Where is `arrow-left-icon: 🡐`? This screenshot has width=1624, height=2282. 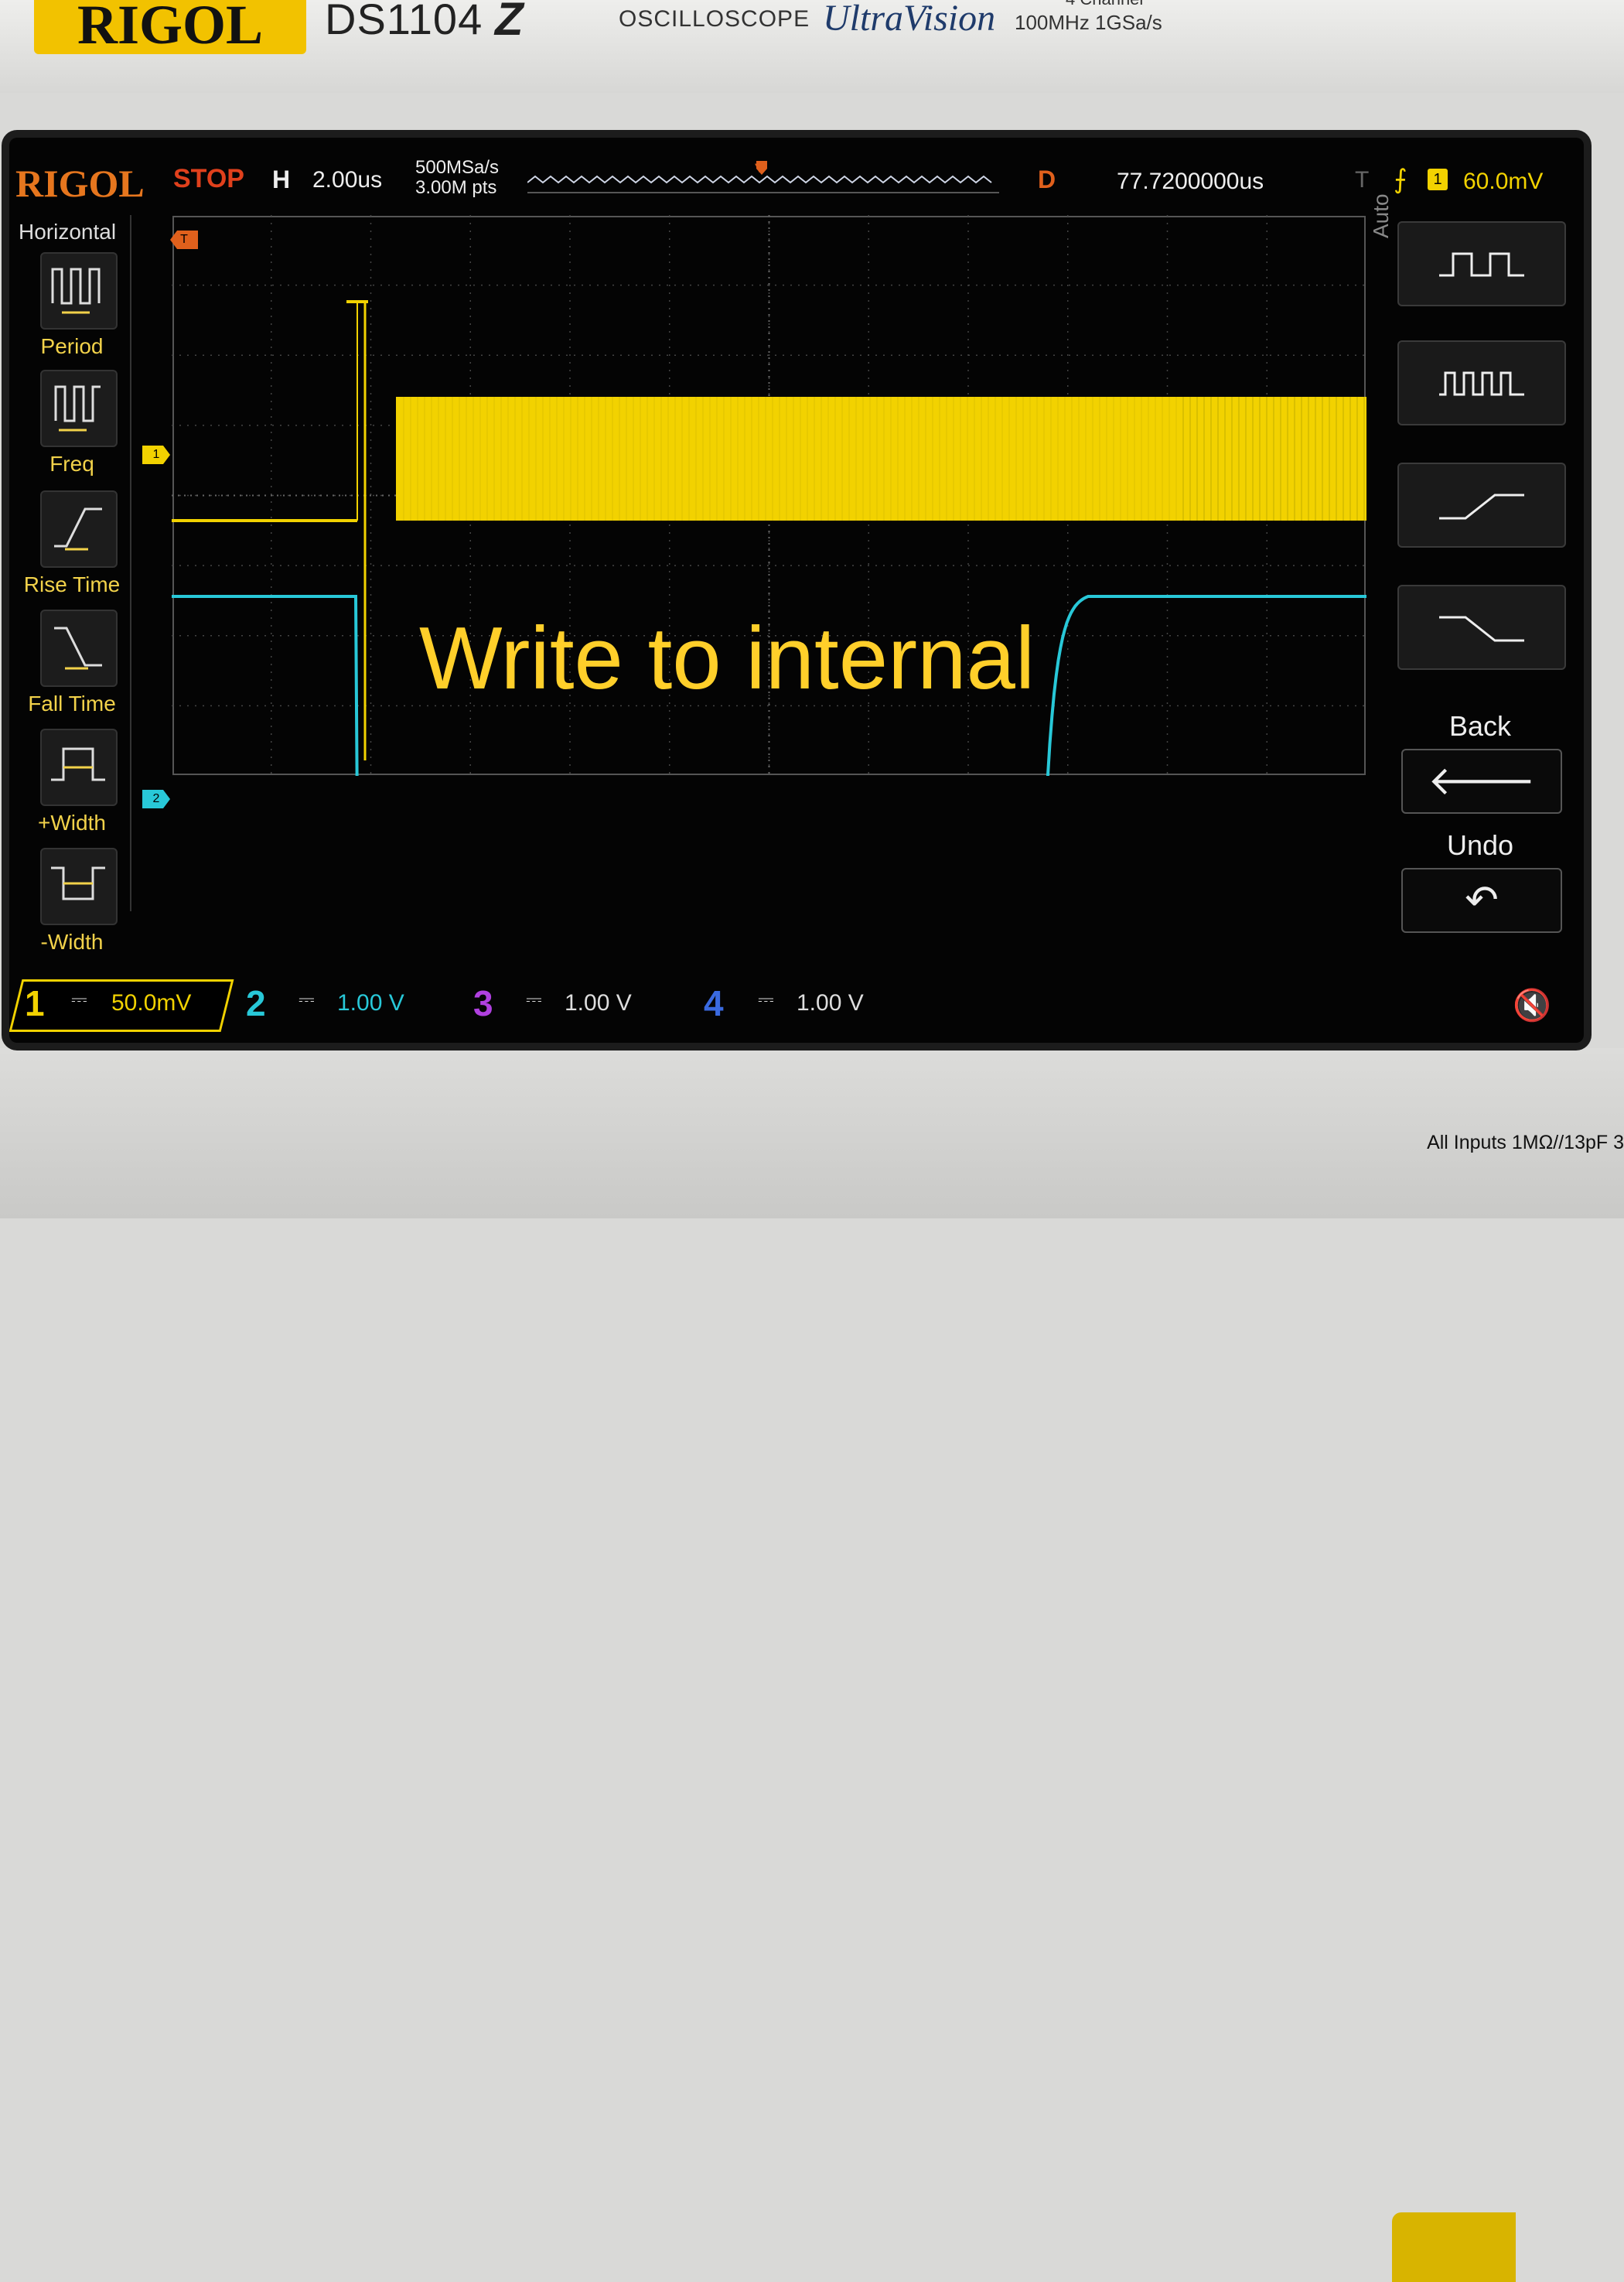 arrow-left-icon: 🡐 is located at coordinates (1482, 781).